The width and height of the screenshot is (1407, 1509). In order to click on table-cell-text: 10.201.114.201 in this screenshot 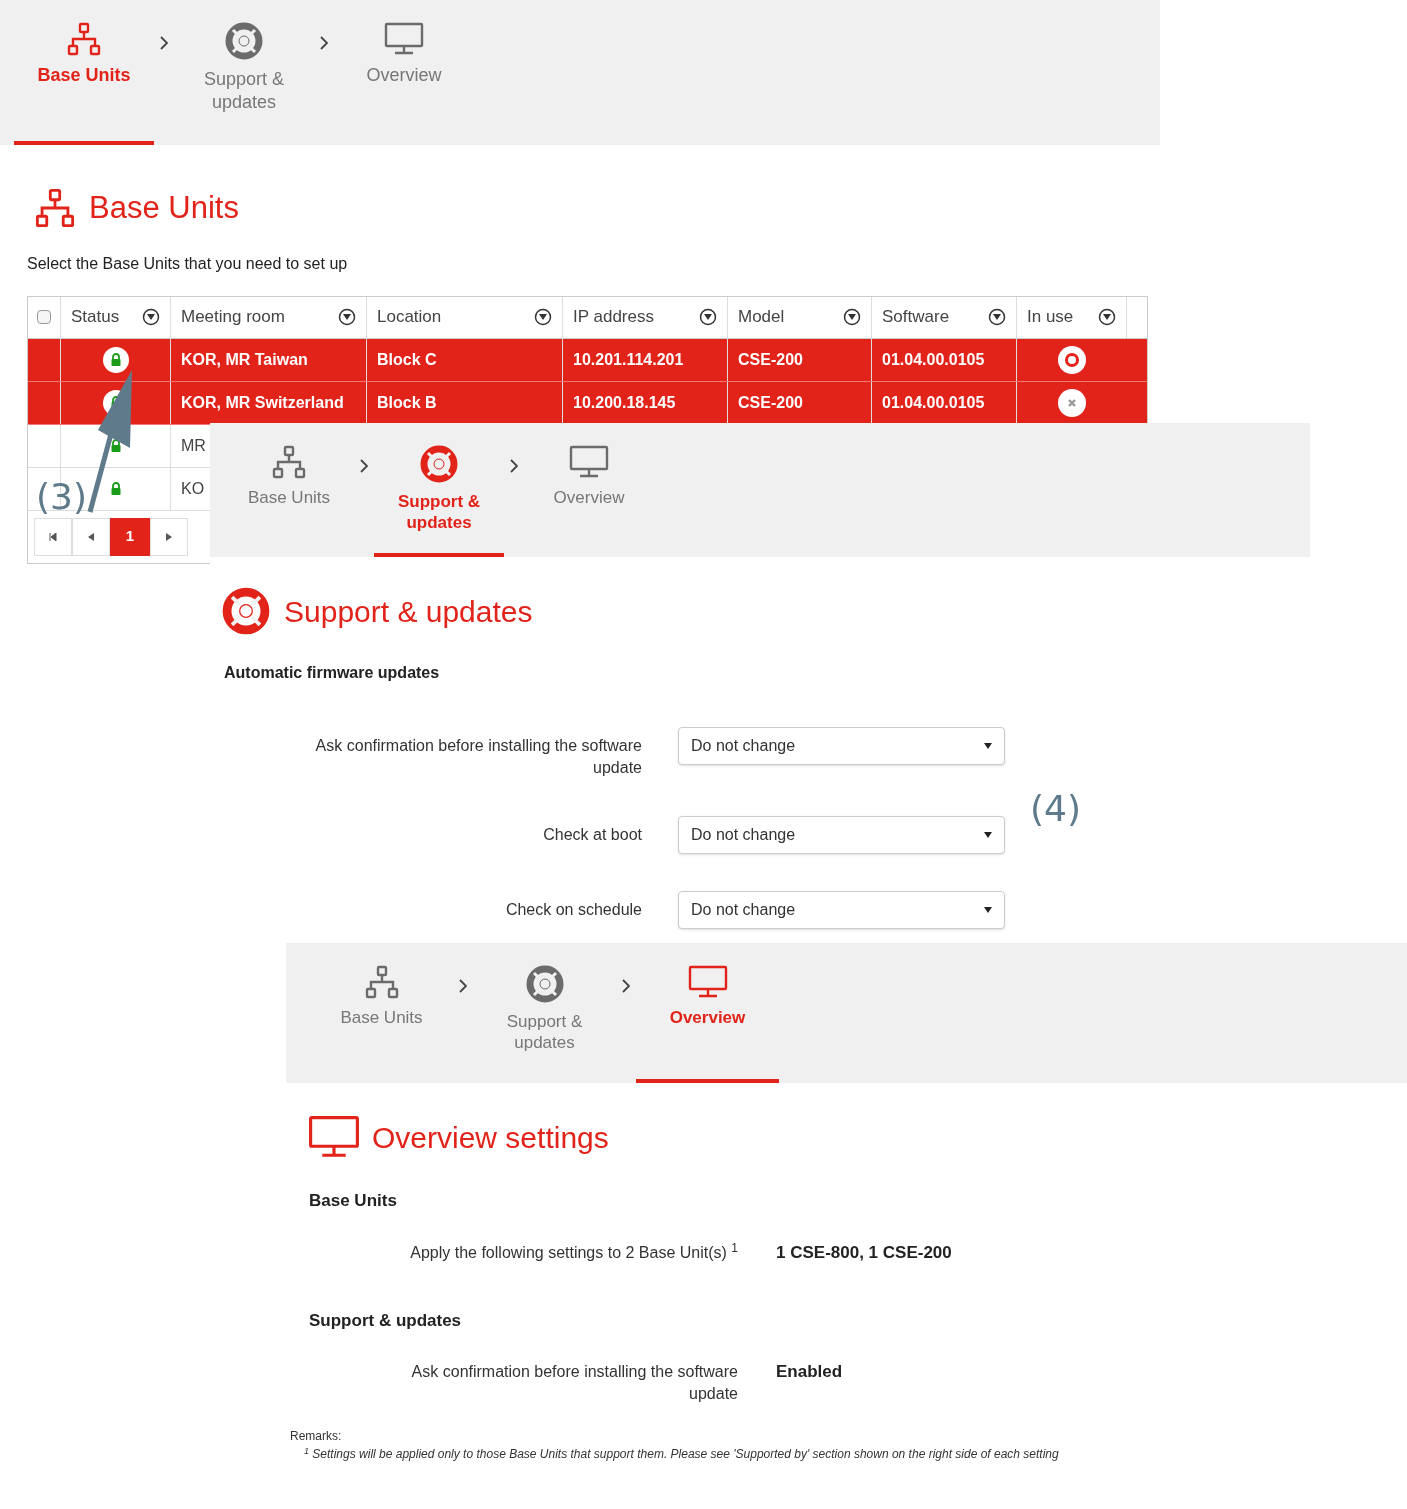, I will do `click(628, 359)`.